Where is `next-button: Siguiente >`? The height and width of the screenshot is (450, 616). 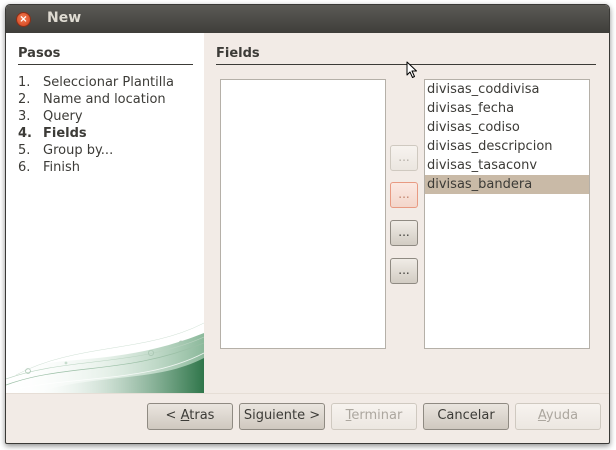
next-button: Siguiente > is located at coordinates (282, 416).